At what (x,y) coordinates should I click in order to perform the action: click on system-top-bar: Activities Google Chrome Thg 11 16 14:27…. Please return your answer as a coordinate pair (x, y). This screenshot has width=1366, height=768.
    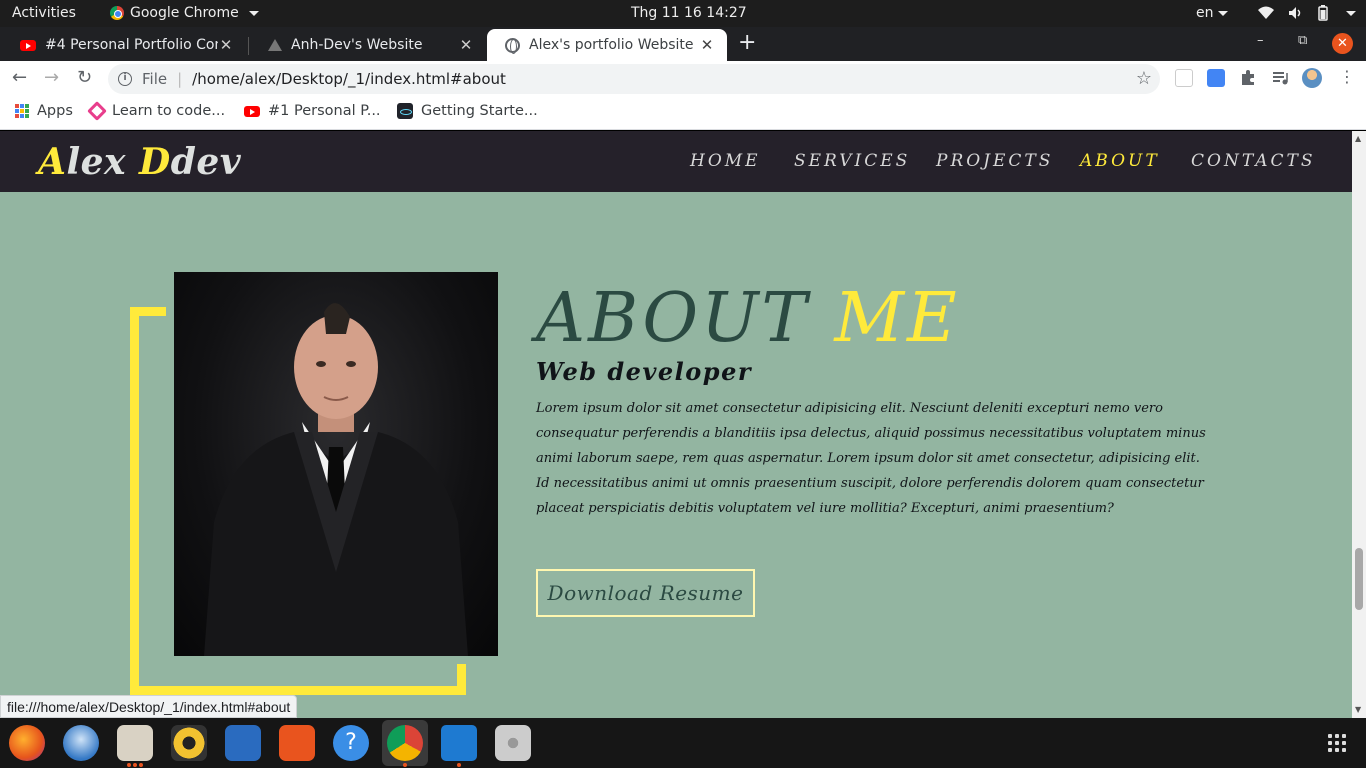
    Looking at the image, I should click on (683, 13).